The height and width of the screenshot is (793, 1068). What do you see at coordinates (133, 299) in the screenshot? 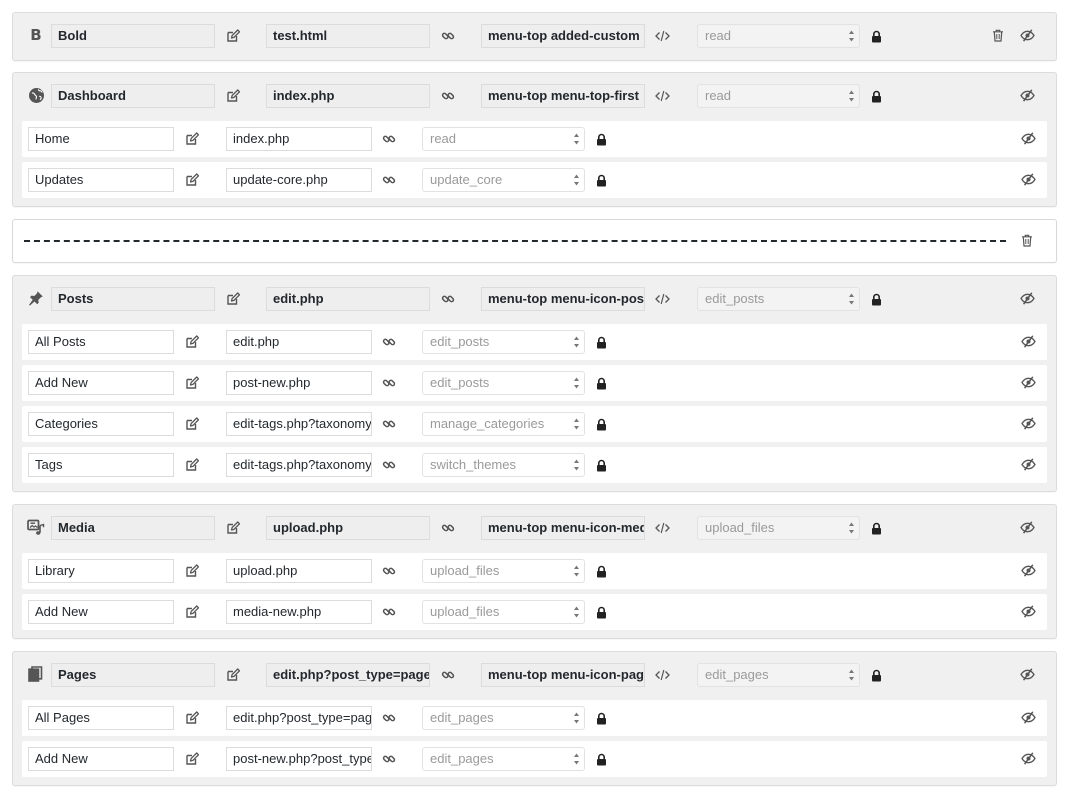
I see `menu-title-input: Posts` at bounding box center [133, 299].